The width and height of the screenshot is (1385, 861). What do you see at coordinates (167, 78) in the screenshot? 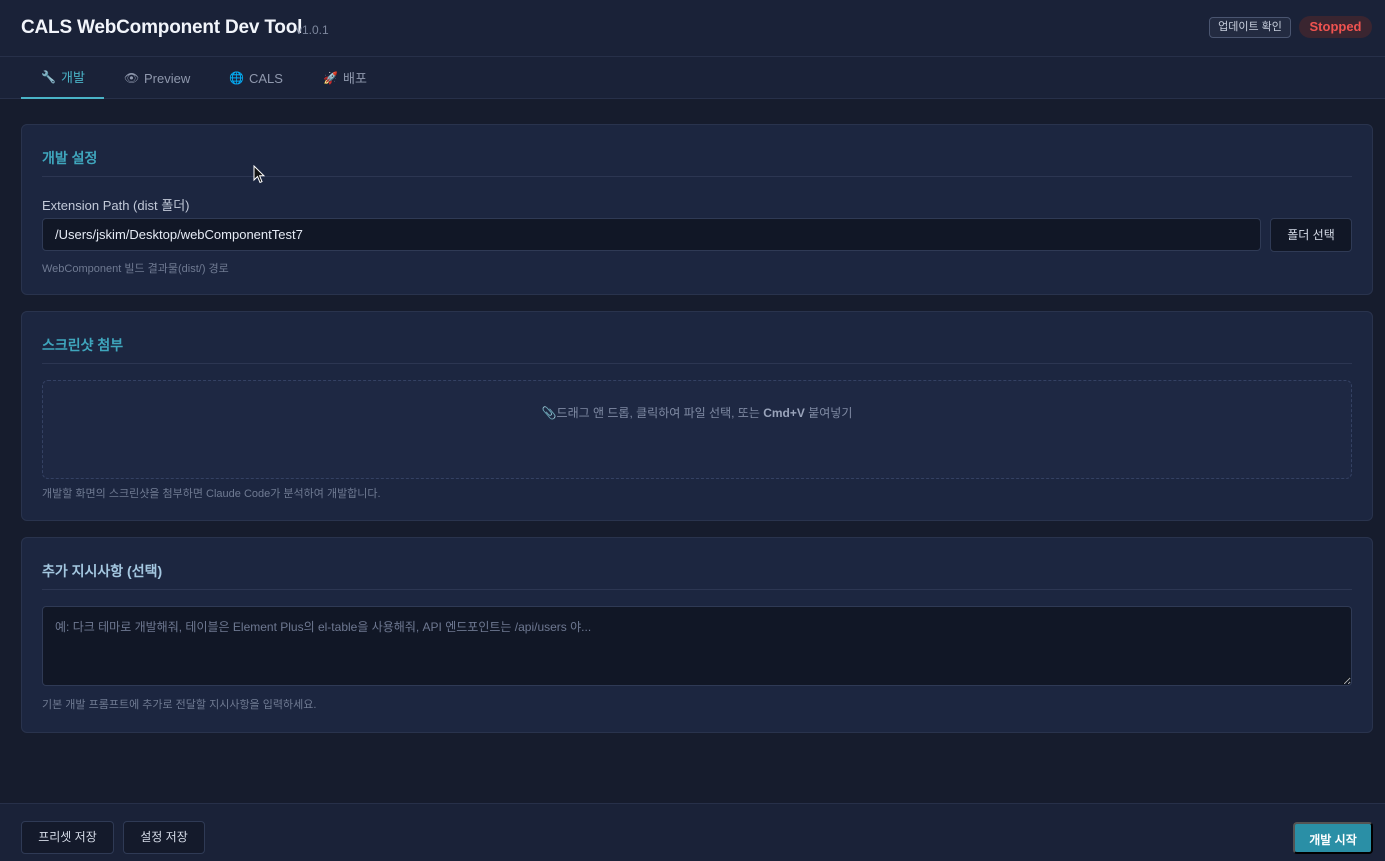
I see `tab-label: Preview` at bounding box center [167, 78].